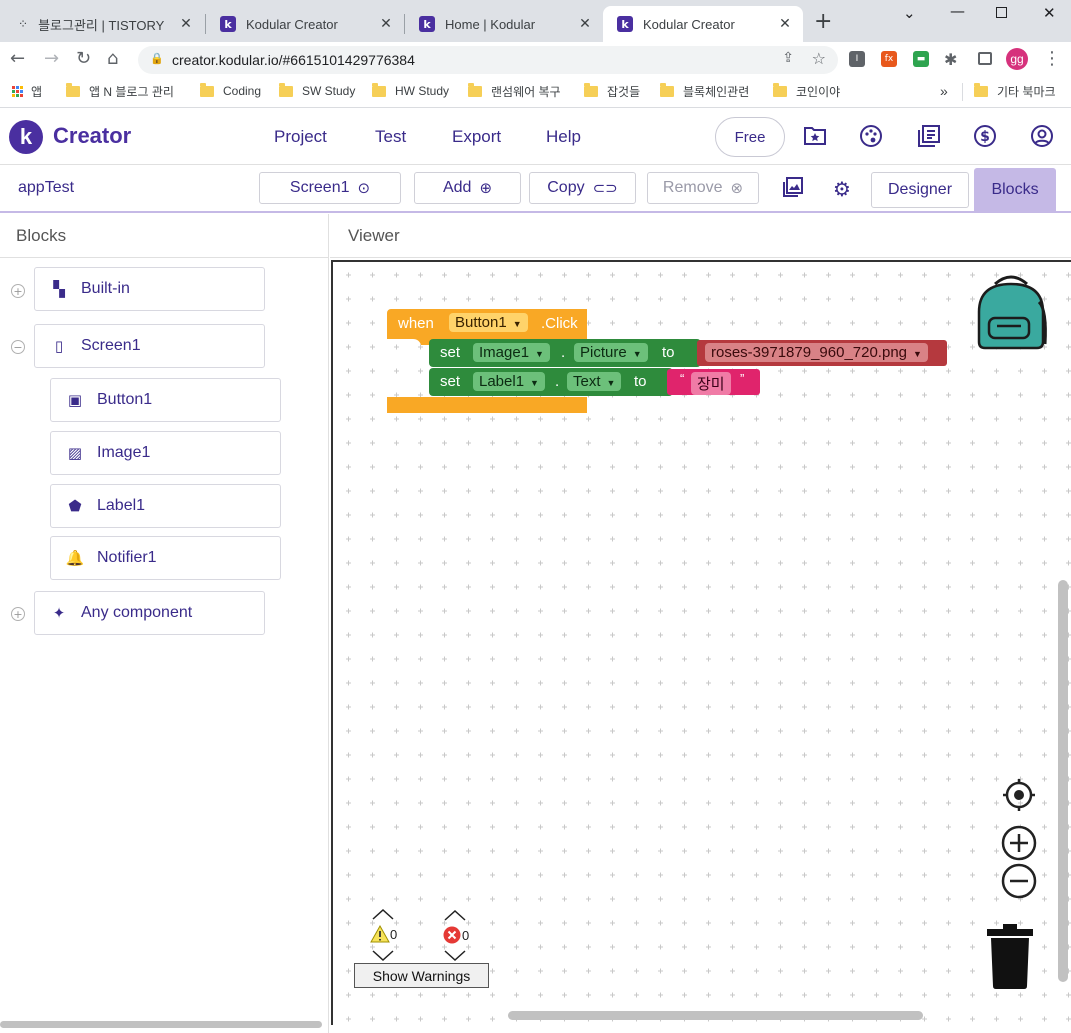 The width and height of the screenshot is (1071, 1033). Describe the element at coordinates (228, 24) in the screenshot. I see `kodular-icon: k` at that location.